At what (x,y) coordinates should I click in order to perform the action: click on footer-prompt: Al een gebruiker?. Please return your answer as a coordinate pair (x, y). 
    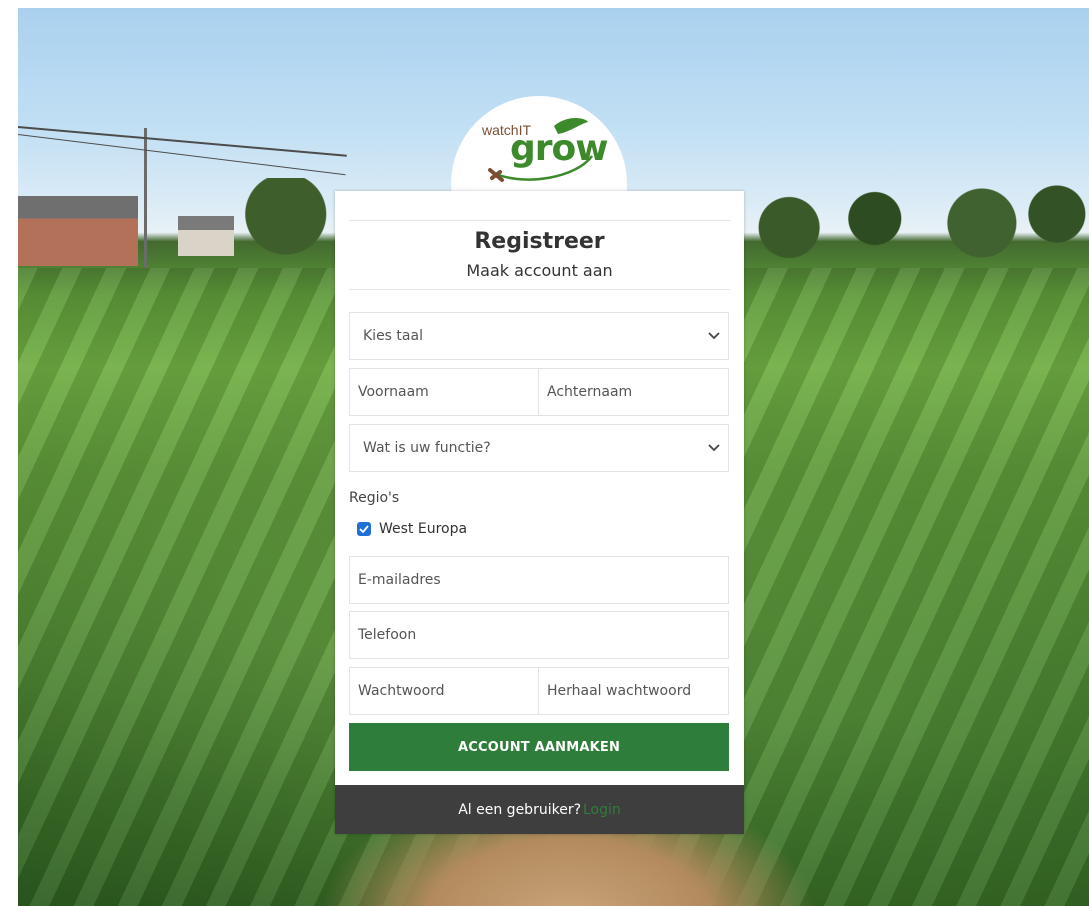
    Looking at the image, I should click on (519, 809).